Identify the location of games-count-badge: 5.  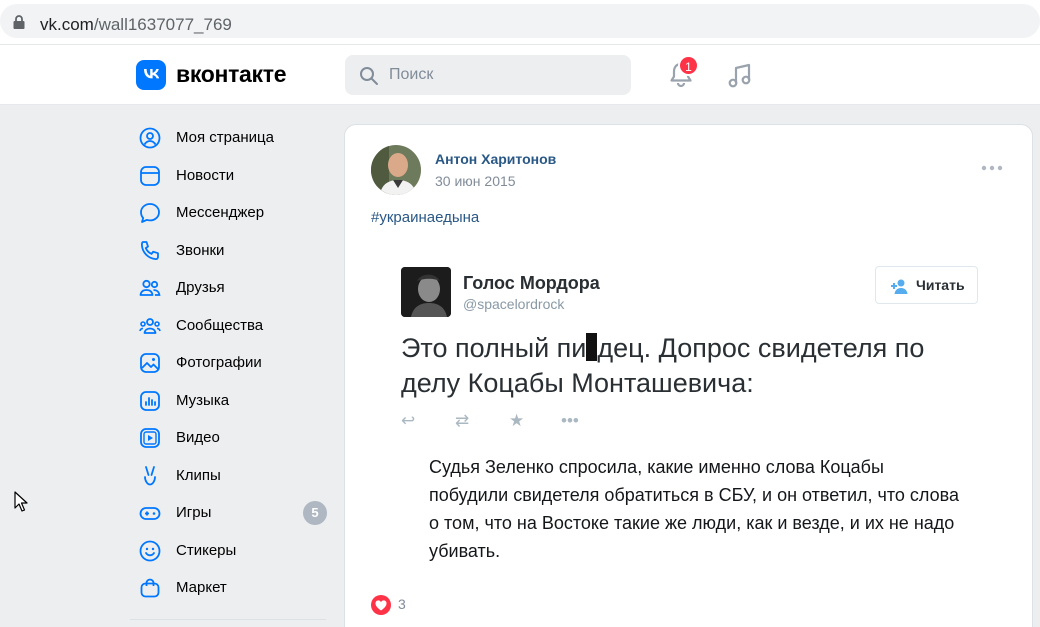
(315, 513).